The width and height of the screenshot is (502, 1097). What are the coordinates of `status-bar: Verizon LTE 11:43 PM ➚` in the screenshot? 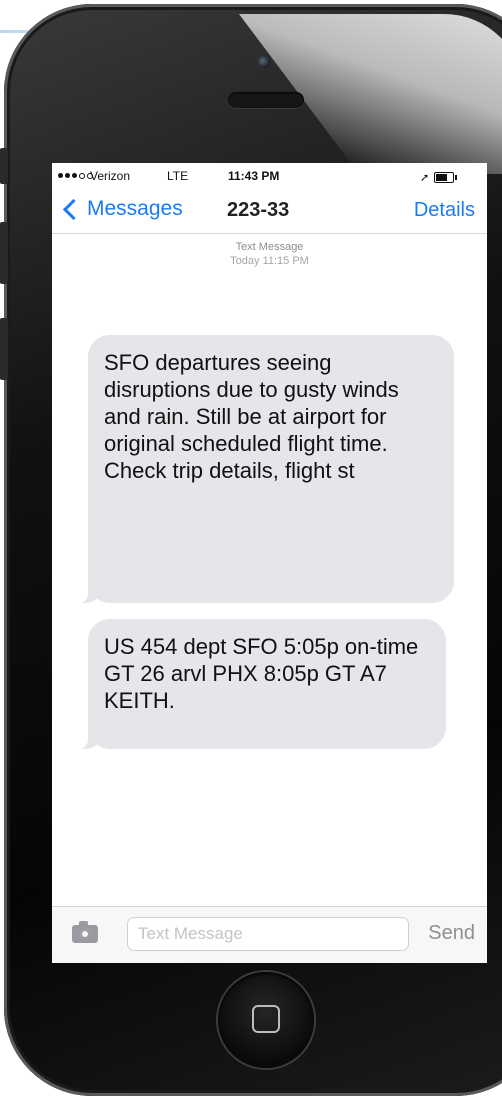 It's located at (269, 177).